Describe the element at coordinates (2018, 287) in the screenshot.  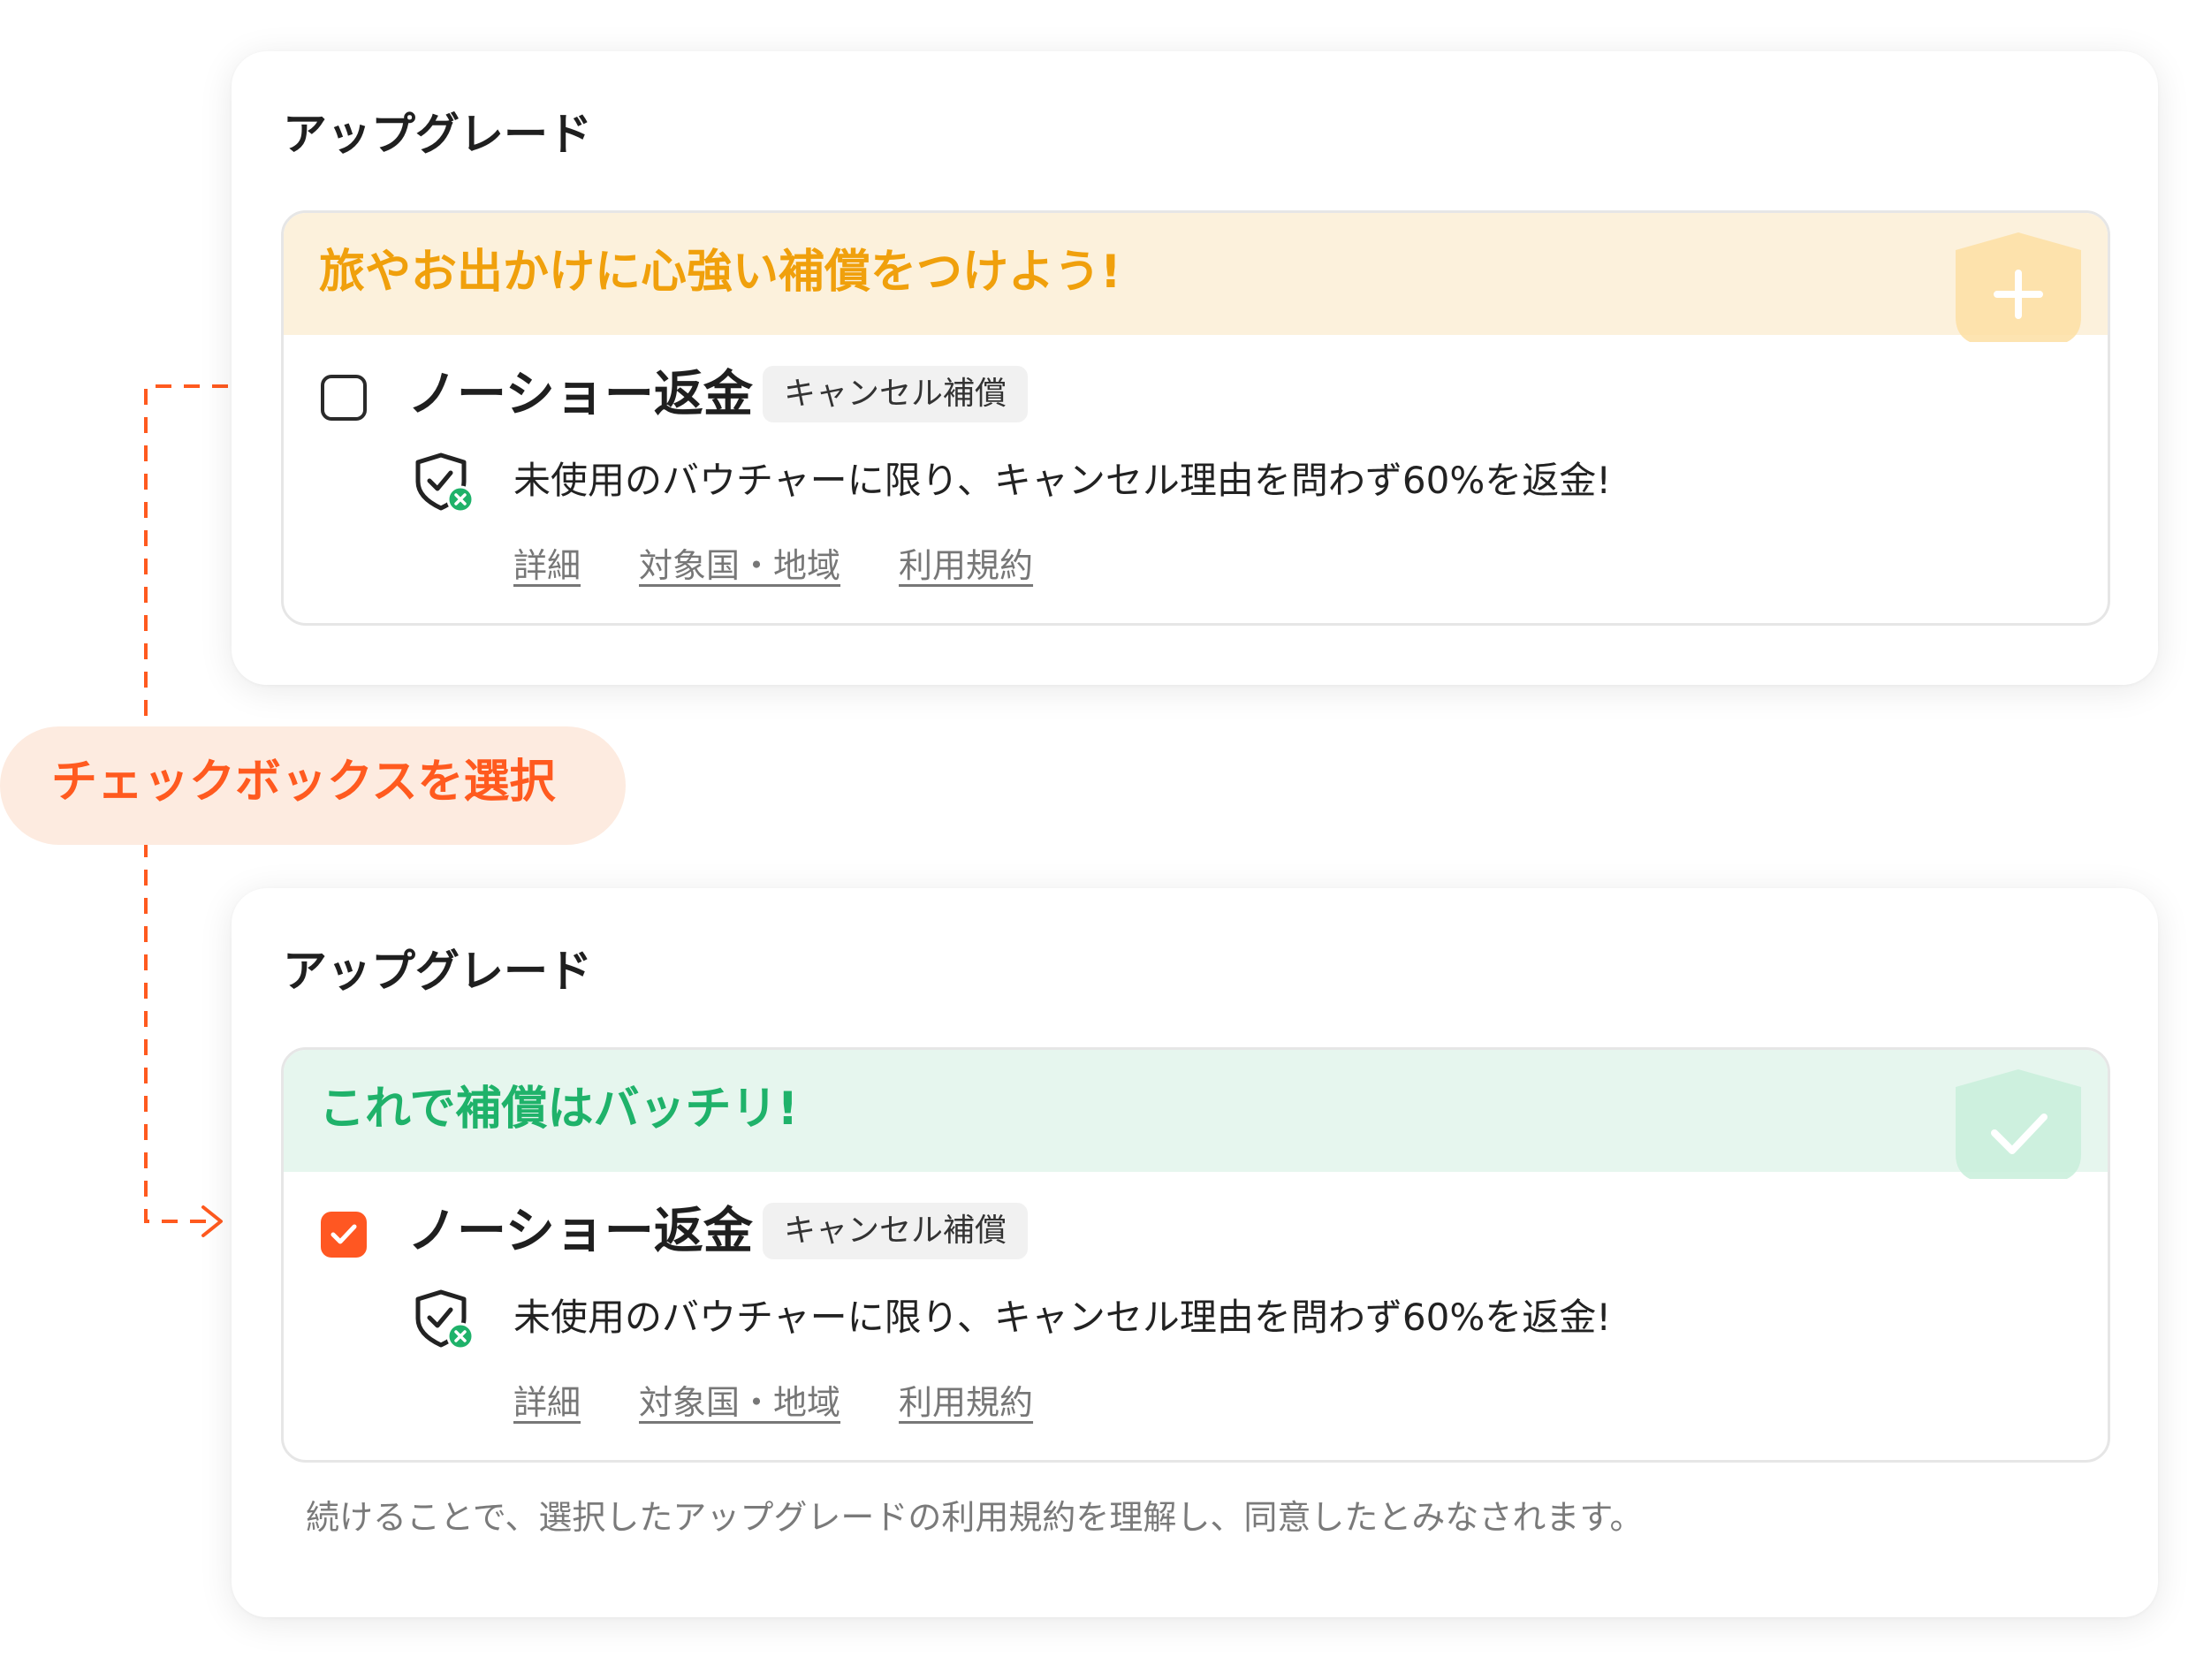
I see `shield-plus-icon` at that location.